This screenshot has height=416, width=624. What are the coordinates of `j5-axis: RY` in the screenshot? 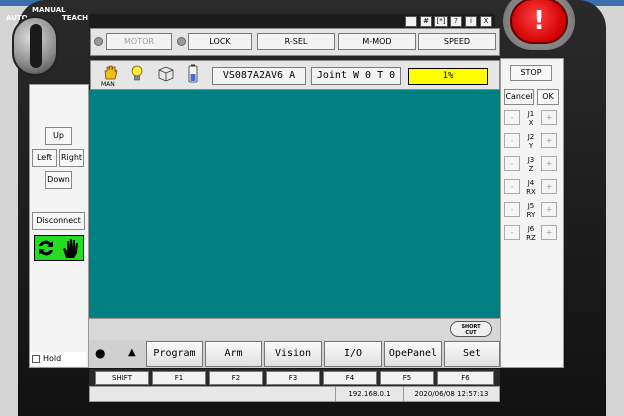 It's located at (531, 215).